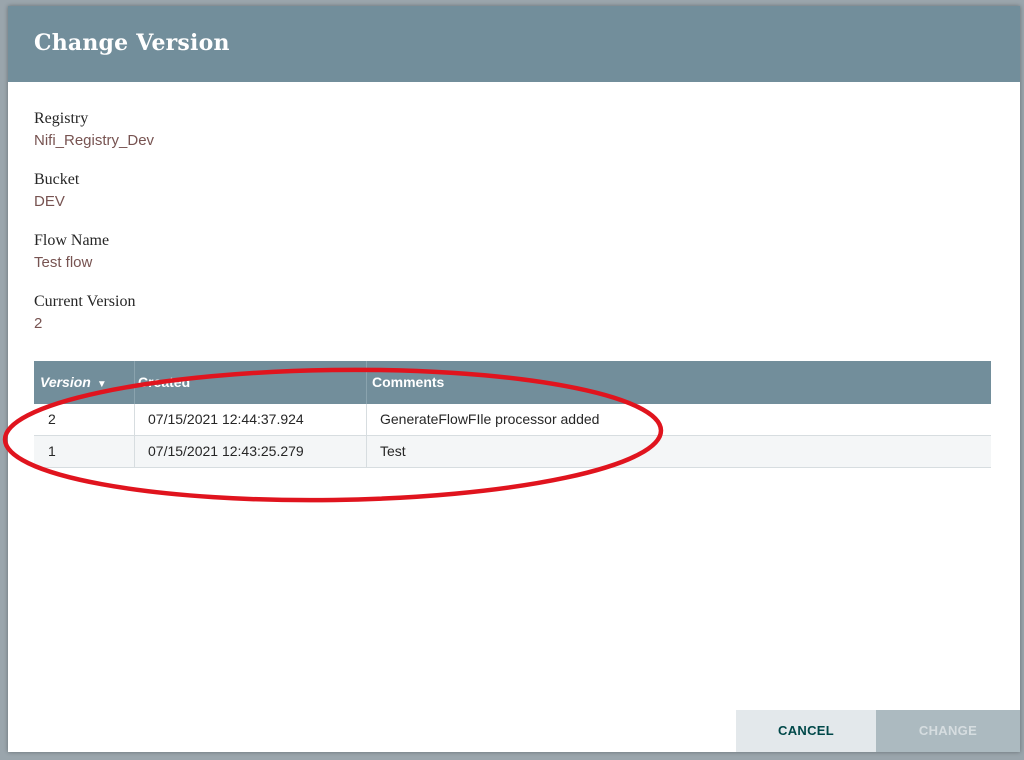 The image size is (1024, 760). What do you see at coordinates (514, 44) in the screenshot?
I see `dialog-header: Change Version` at bounding box center [514, 44].